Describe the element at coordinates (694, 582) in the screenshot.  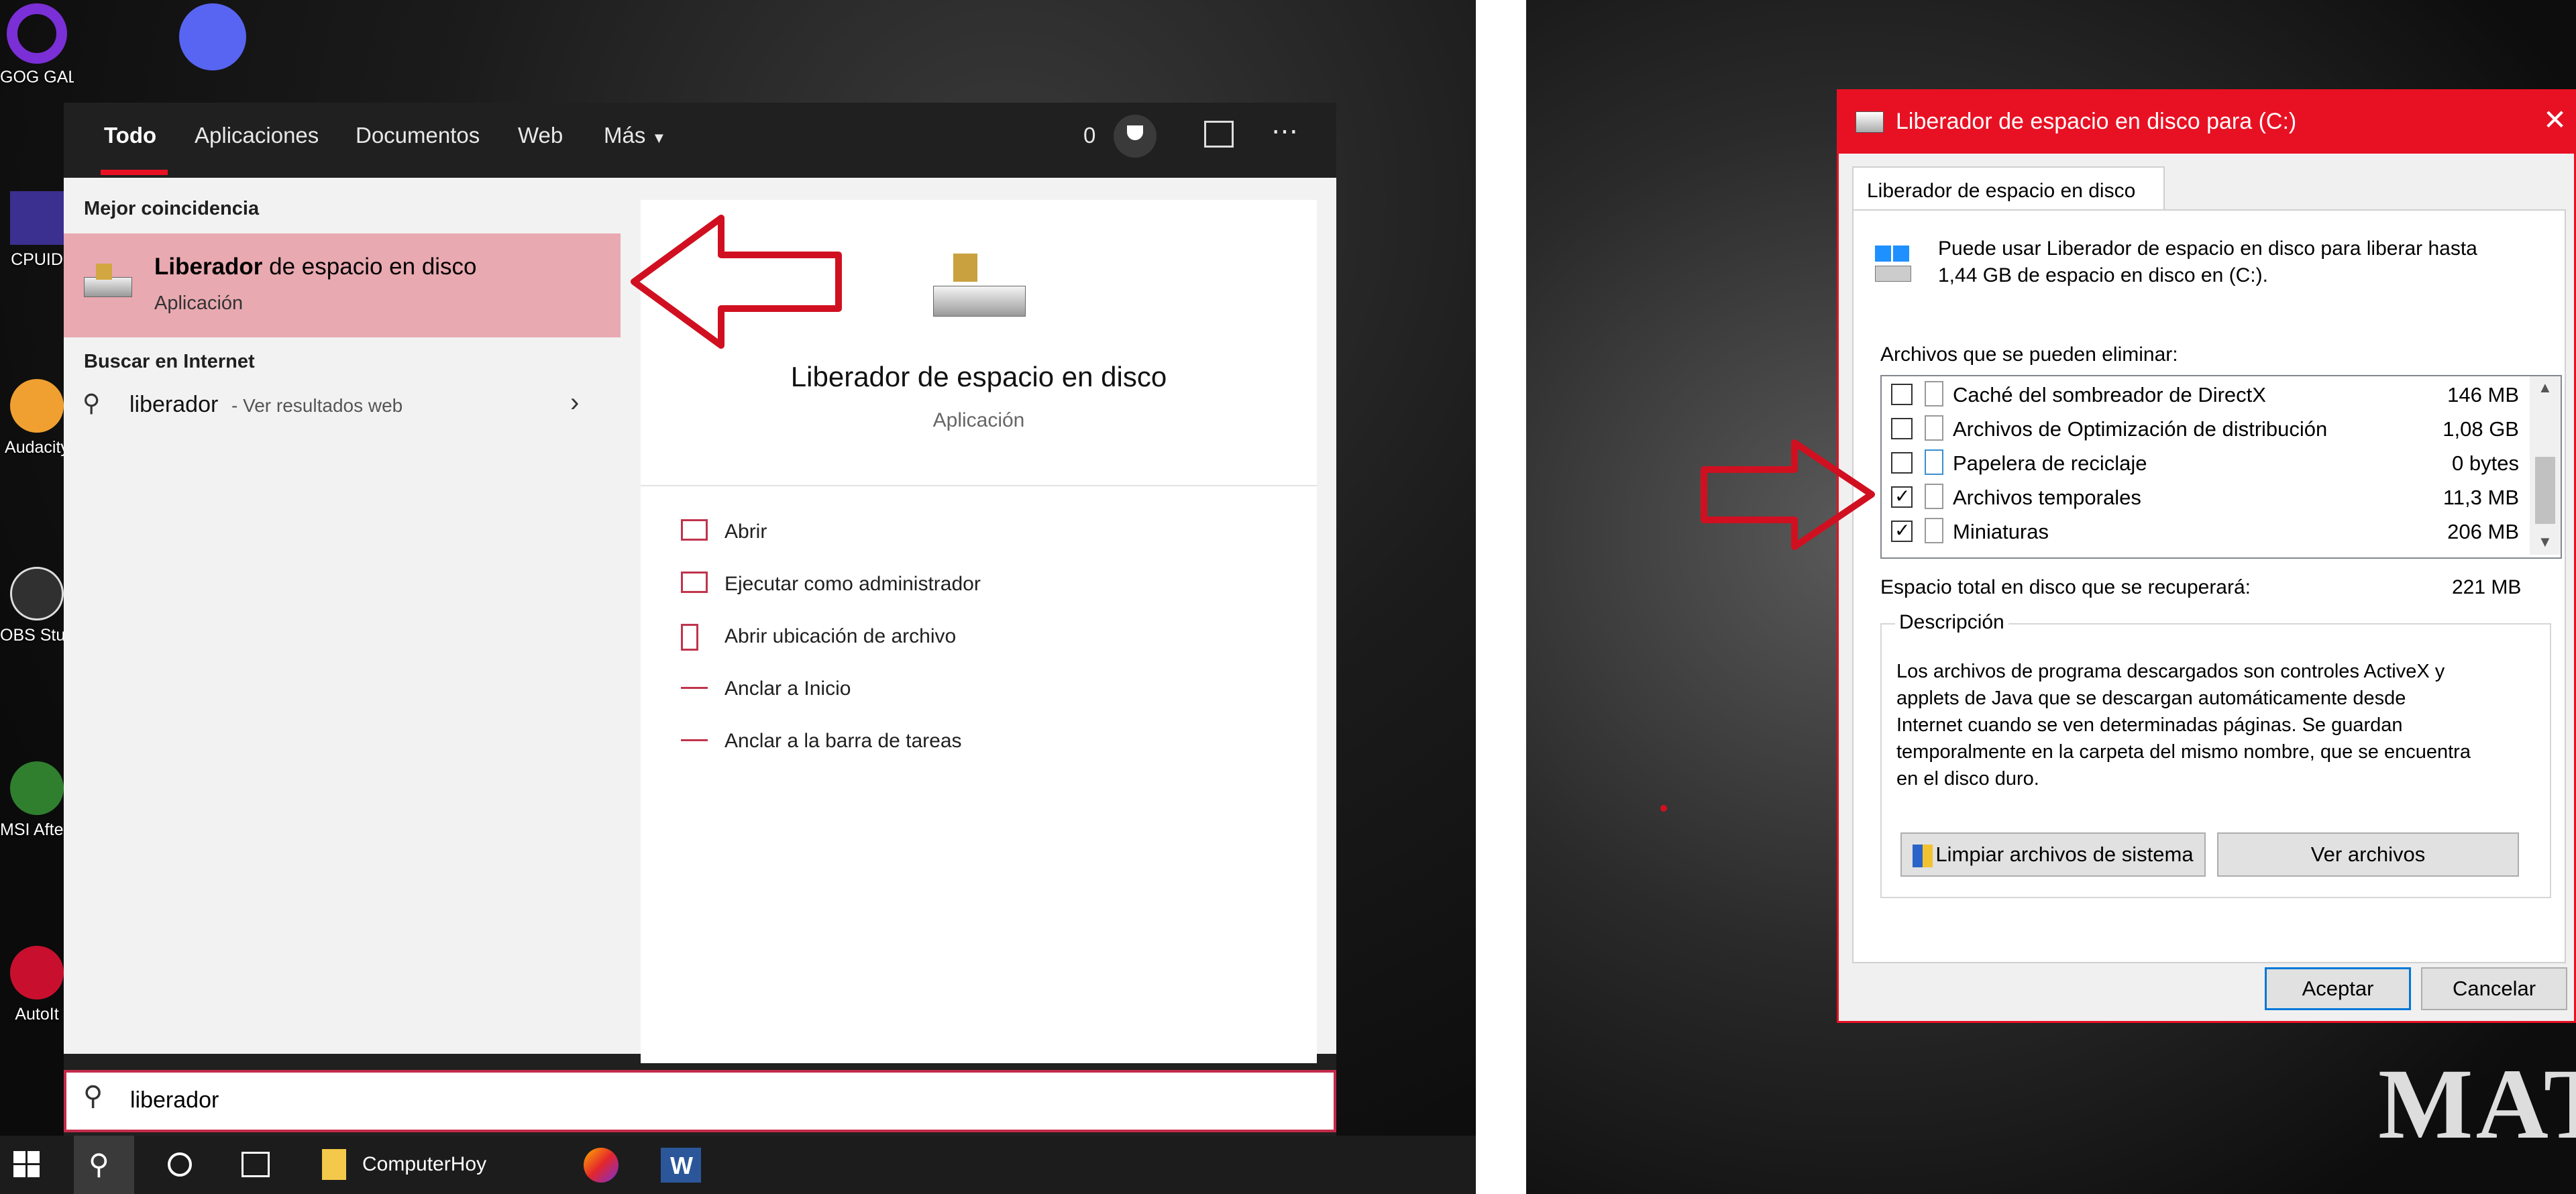
I see `run-as-admin-icon` at that location.